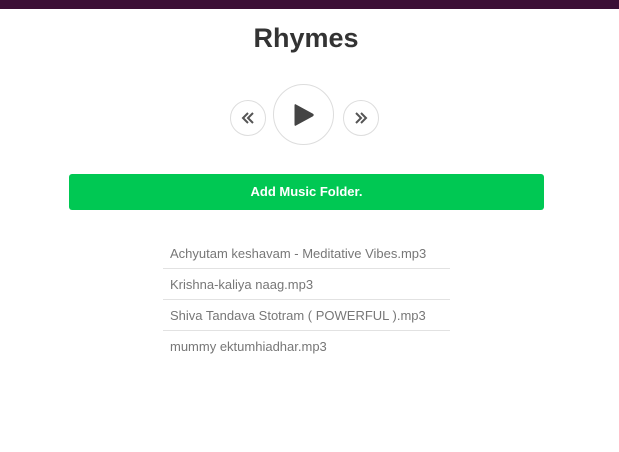 The height and width of the screenshot is (452, 619). What do you see at coordinates (309, 4) in the screenshot?
I see `top-bar` at bounding box center [309, 4].